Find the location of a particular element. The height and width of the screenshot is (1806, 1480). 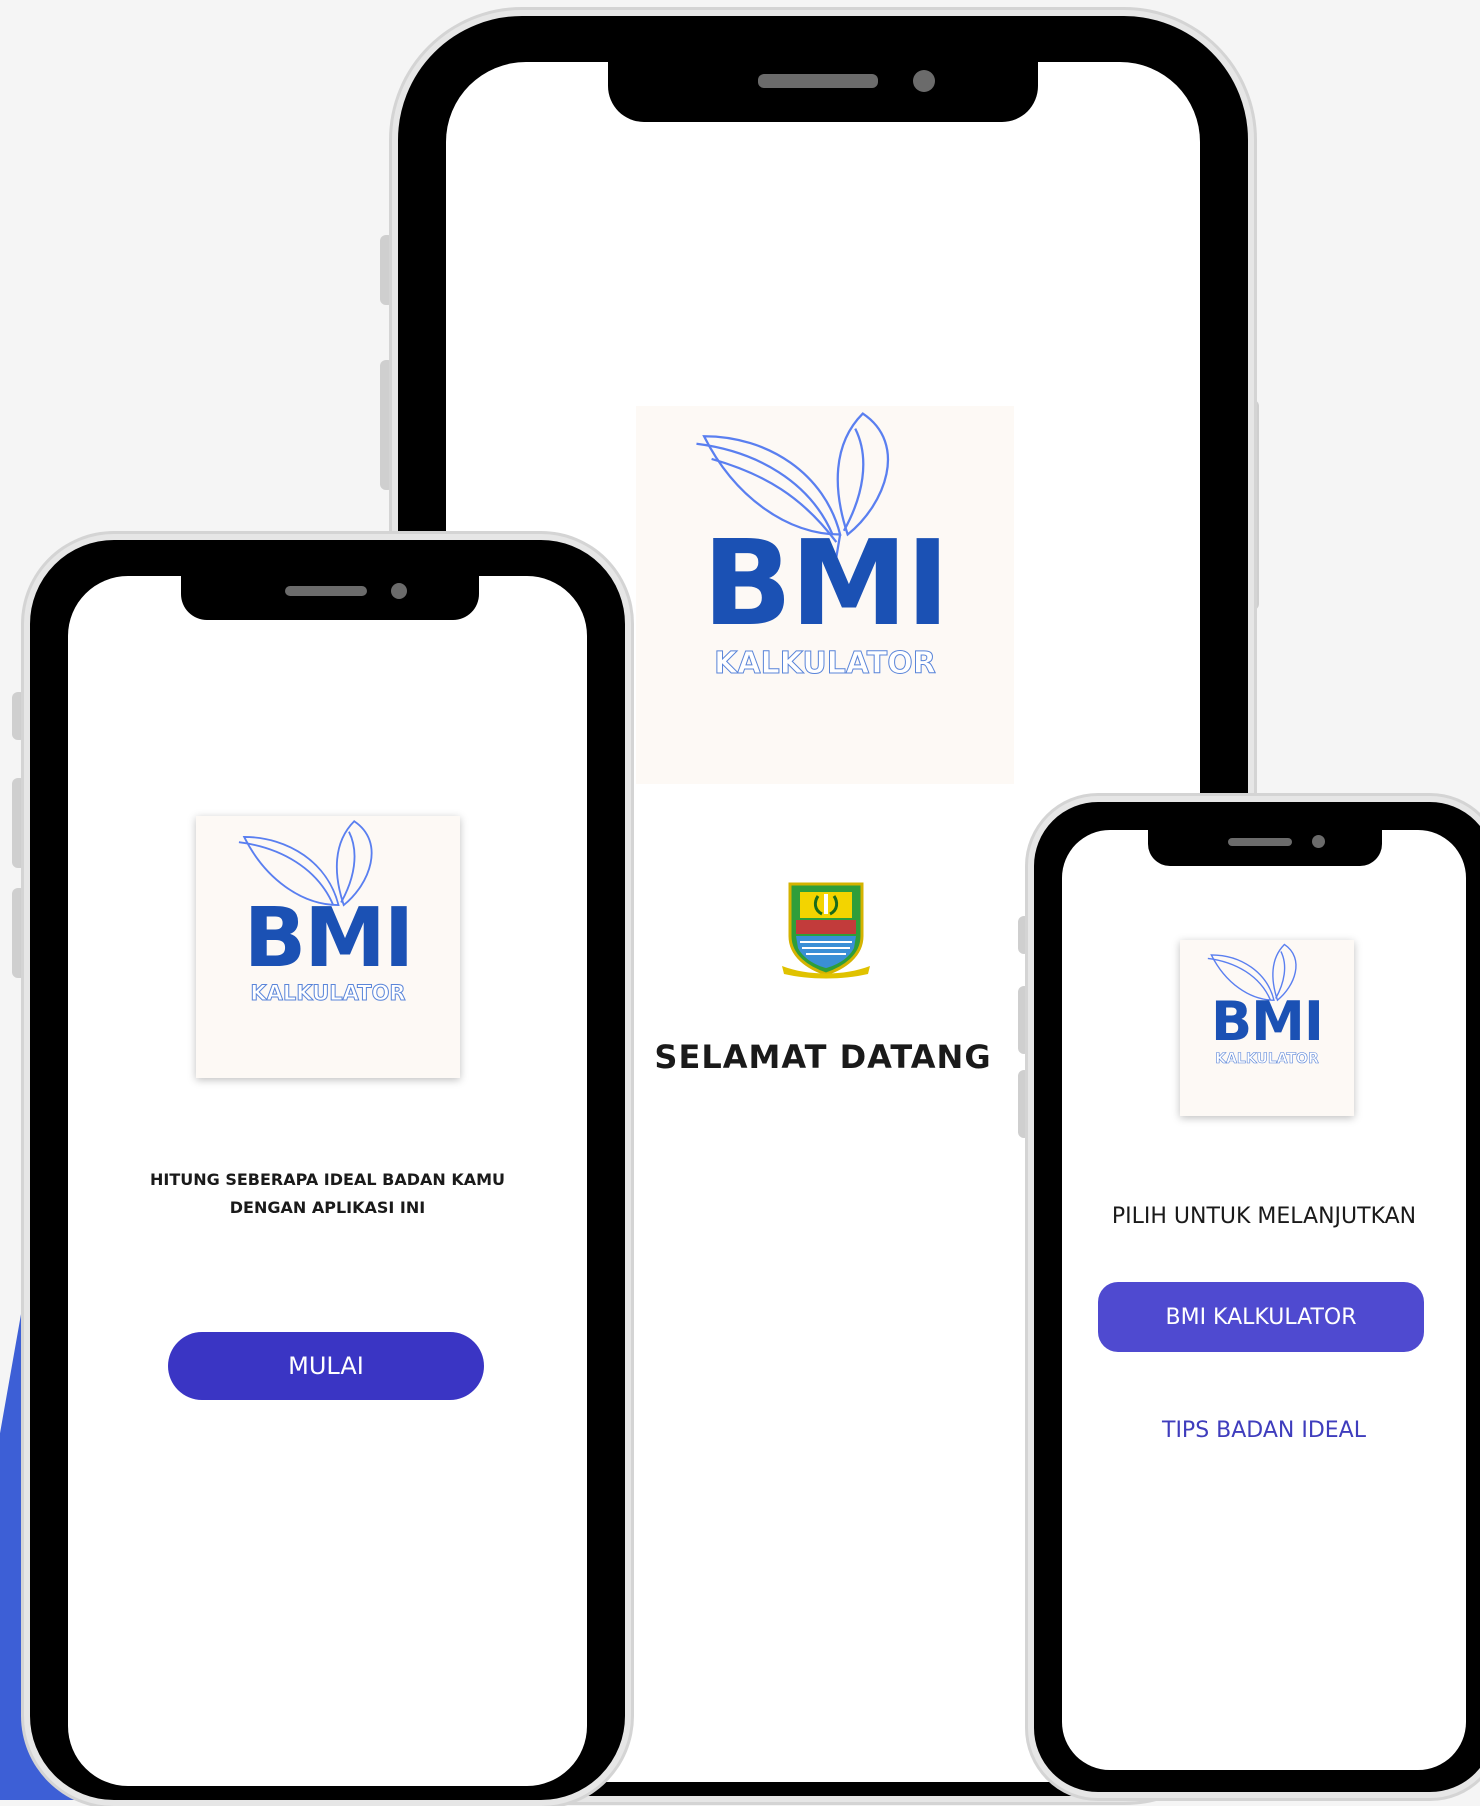

menu-prompt: PILIH UNTUK MELANJUTKAN is located at coordinates (1264, 1216).